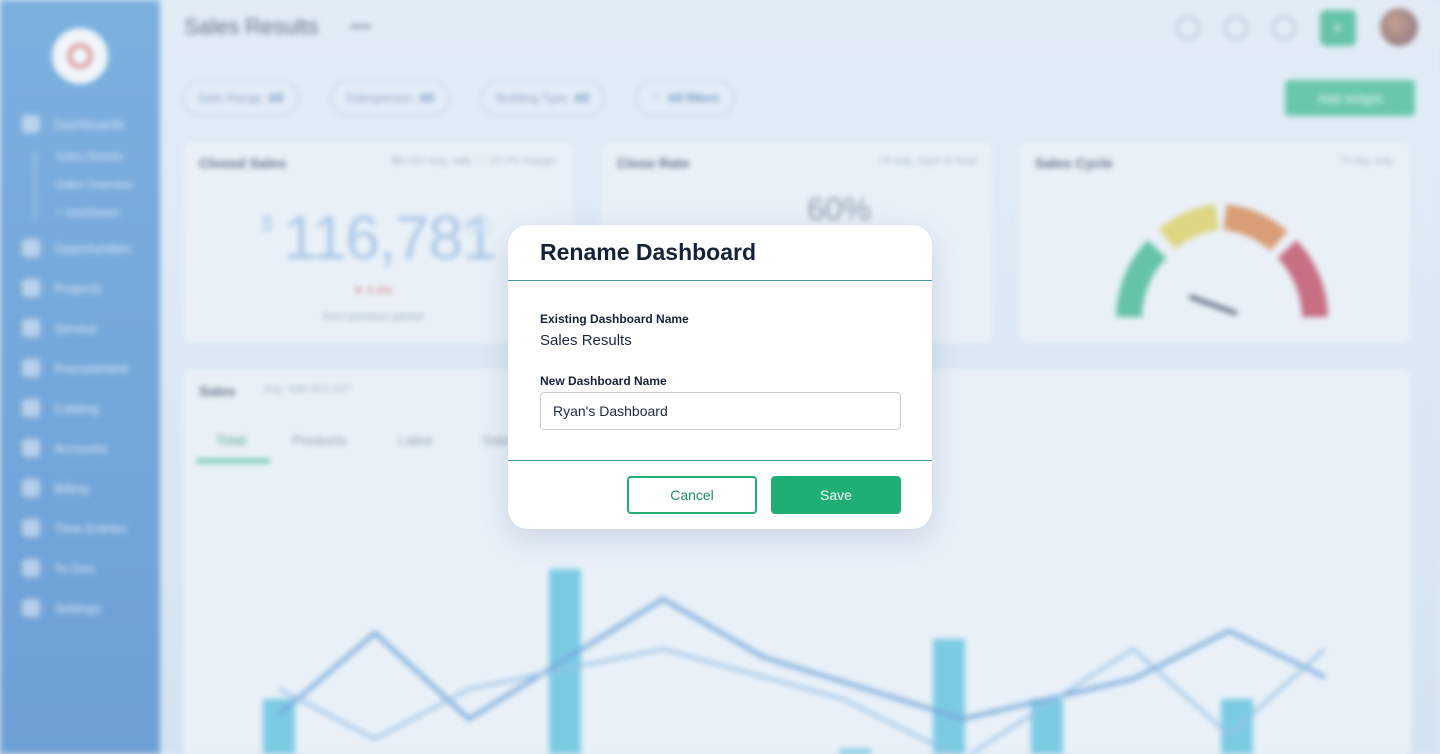  I want to click on cancel-button: Cancel, so click(692, 495).